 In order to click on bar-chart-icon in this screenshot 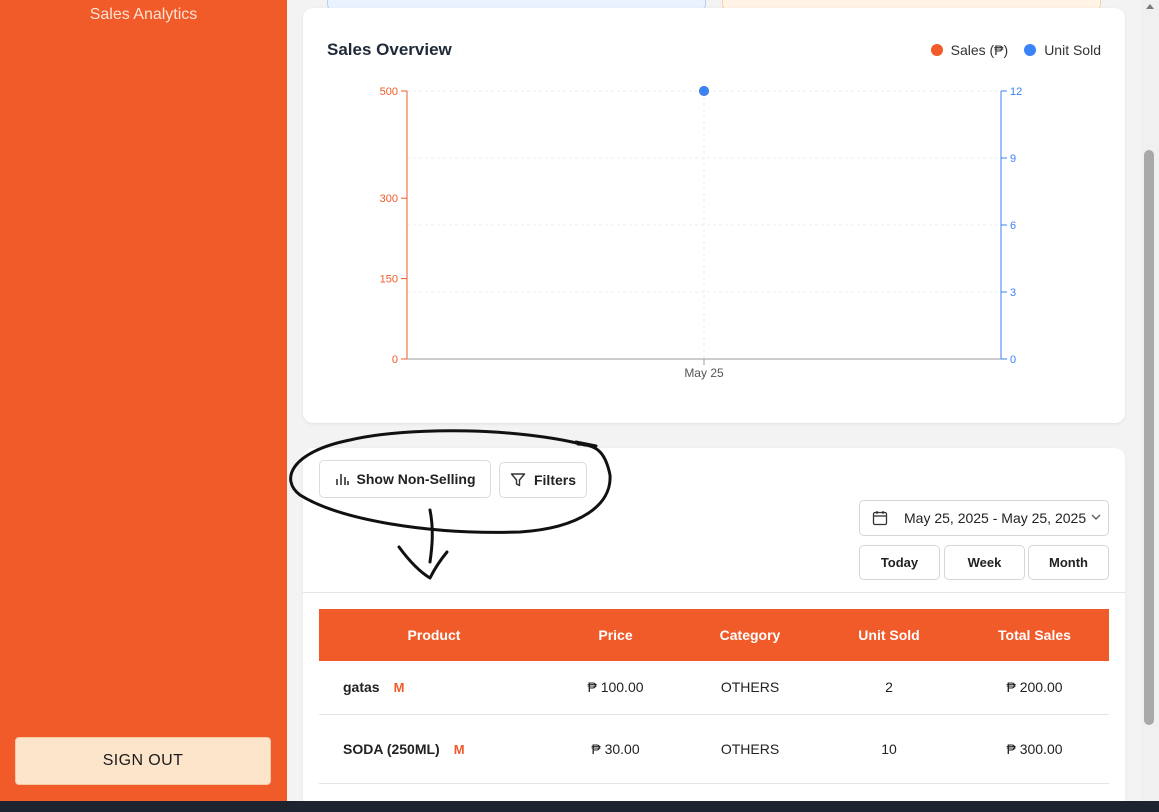, I will do `click(342, 479)`.